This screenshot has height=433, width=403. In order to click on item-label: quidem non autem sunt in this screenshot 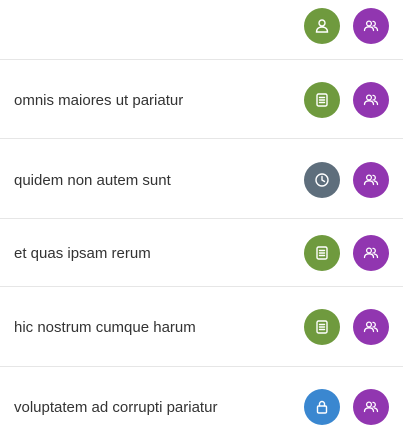, I will do `click(92, 180)`.